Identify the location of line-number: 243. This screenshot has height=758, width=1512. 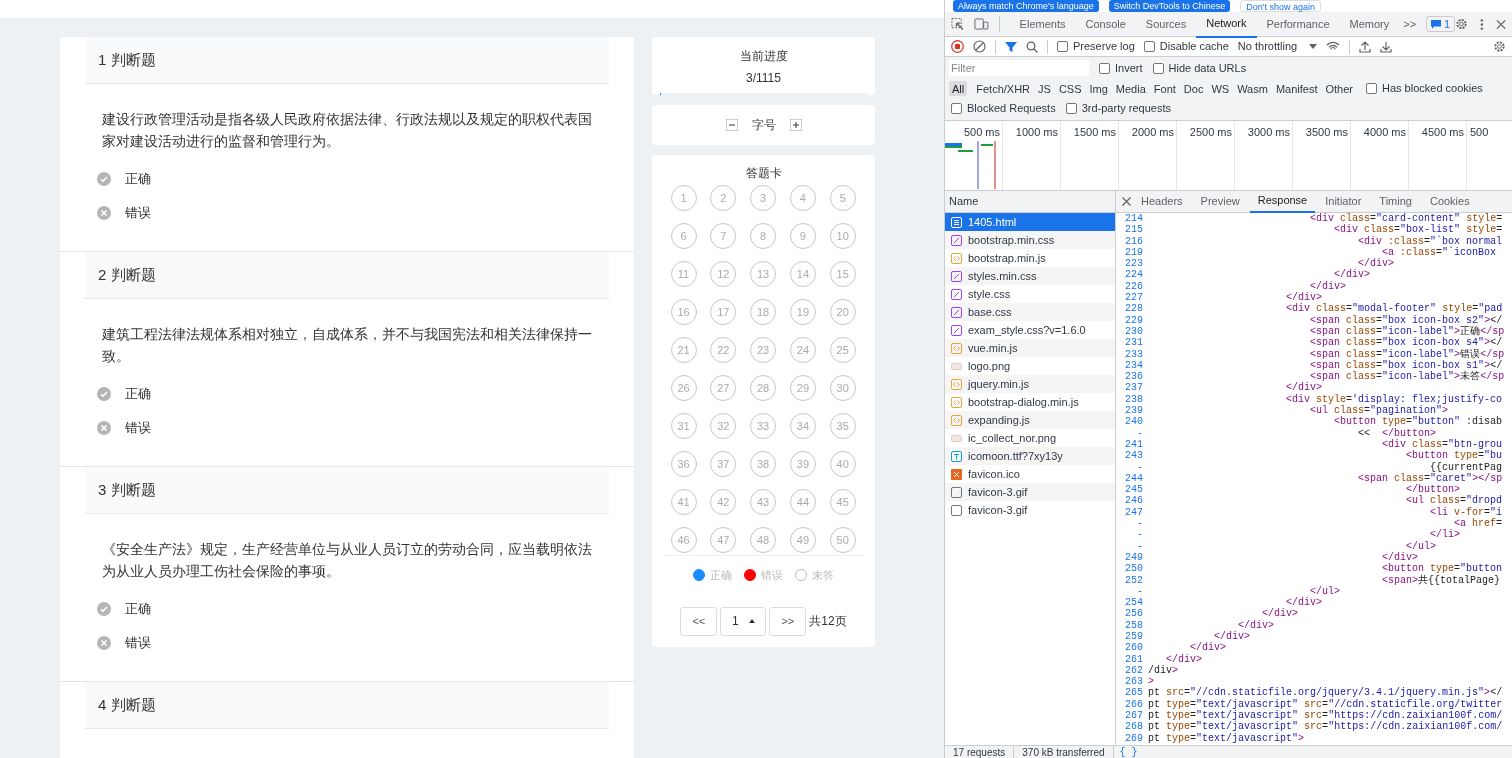
(1133, 456).